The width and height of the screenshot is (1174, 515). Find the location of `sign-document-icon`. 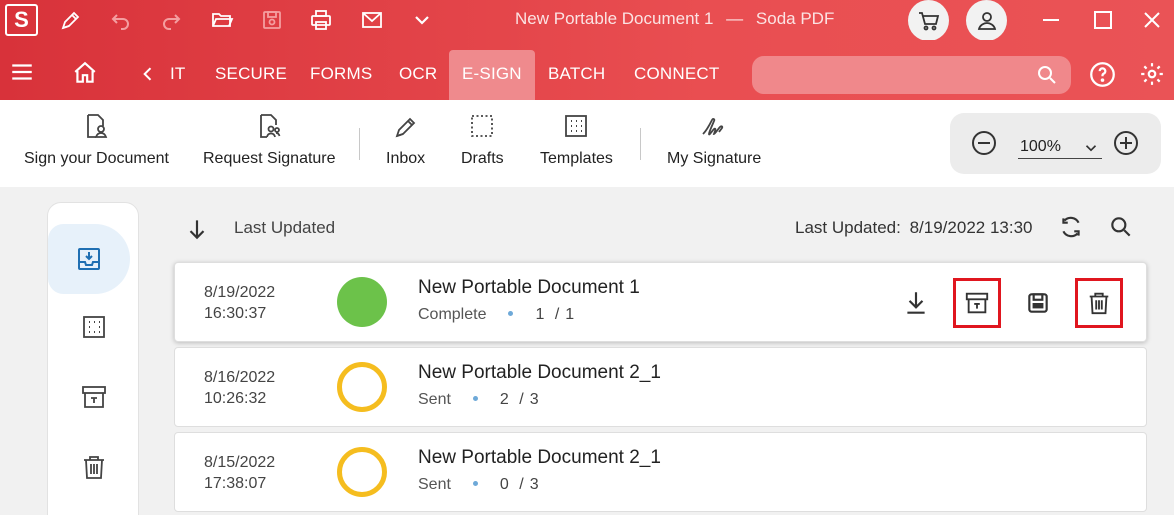

sign-document-icon is located at coordinates (97, 126).